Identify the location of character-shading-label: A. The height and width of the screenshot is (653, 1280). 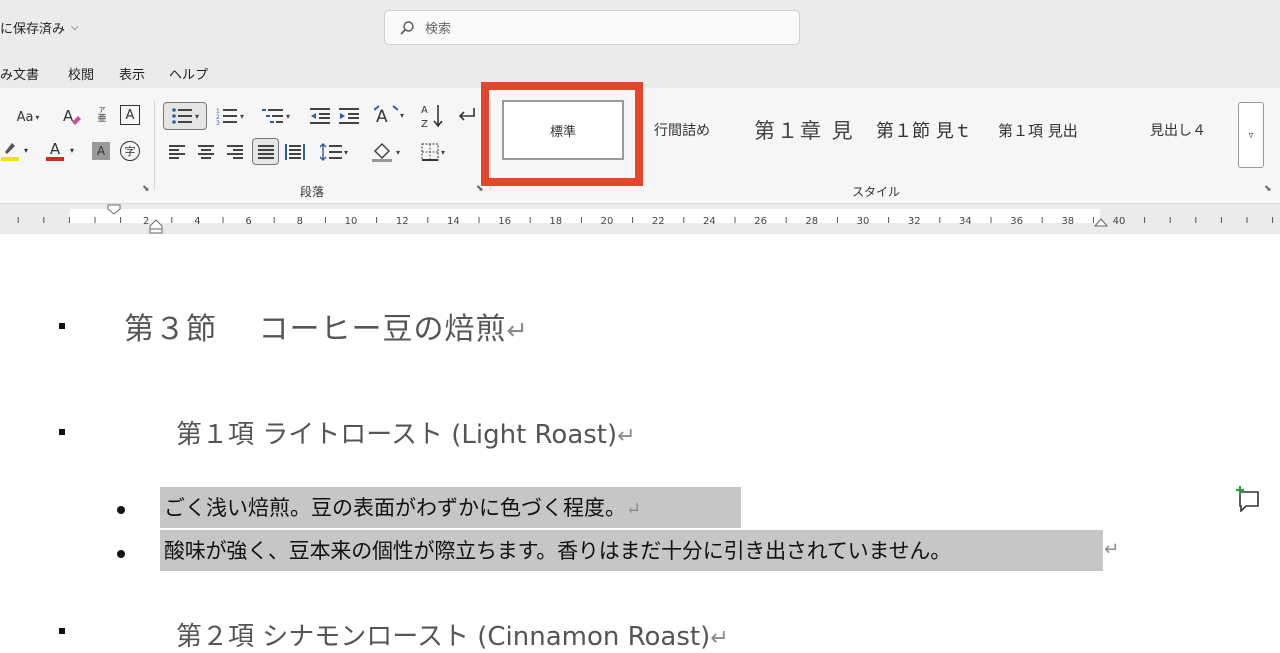
(101, 151).